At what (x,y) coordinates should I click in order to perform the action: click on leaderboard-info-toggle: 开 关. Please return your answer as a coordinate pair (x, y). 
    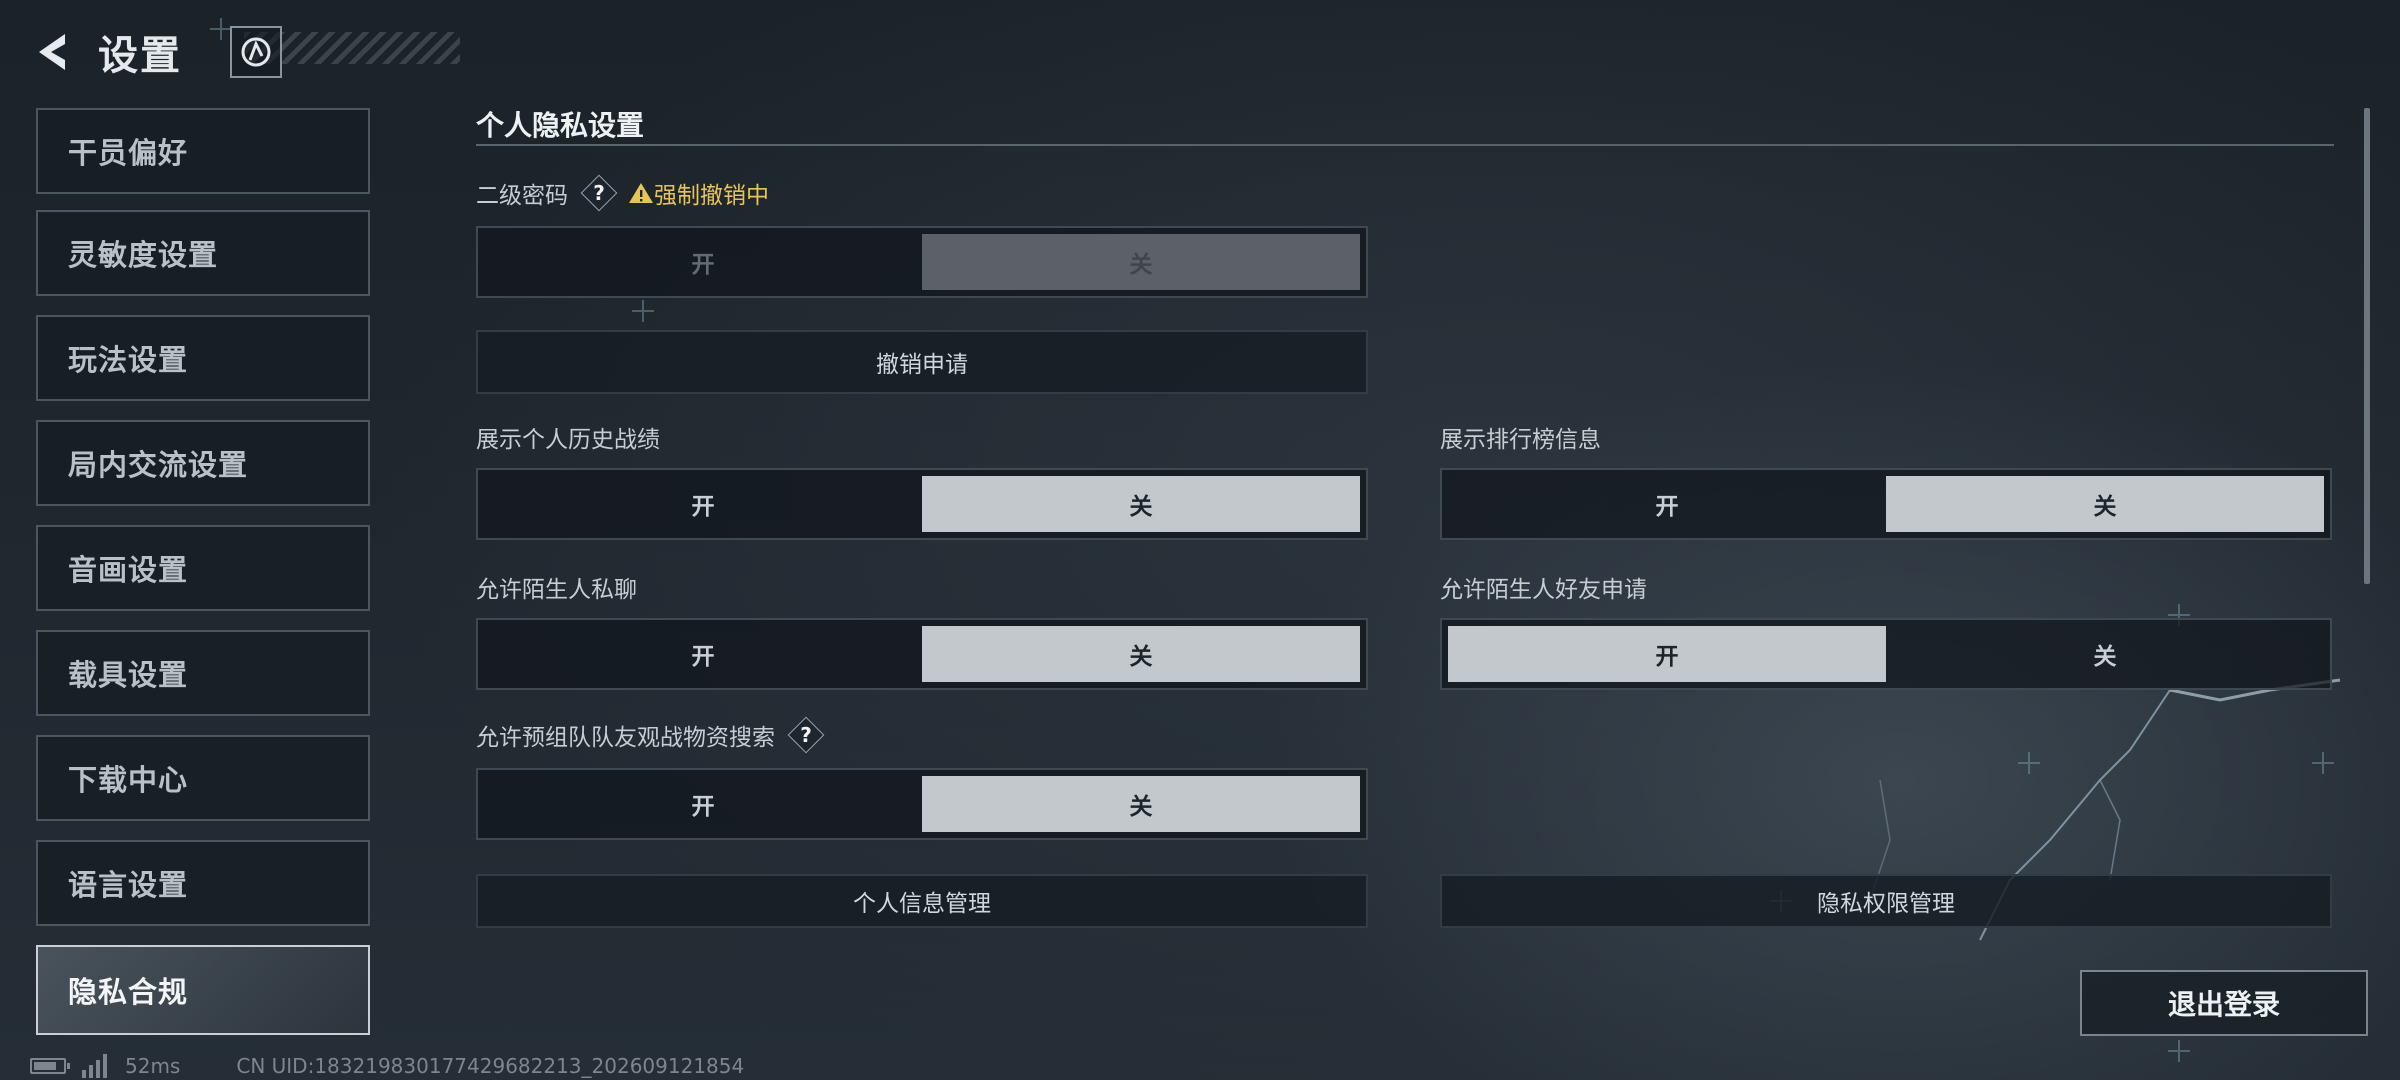
    Looking at the image, I should click on (1886, 504).